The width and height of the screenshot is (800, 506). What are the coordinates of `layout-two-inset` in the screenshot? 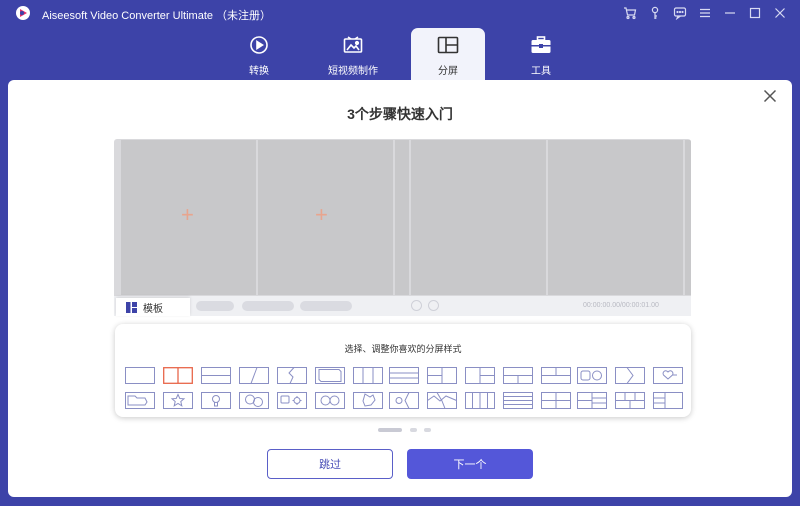 It's located at (330, 375).